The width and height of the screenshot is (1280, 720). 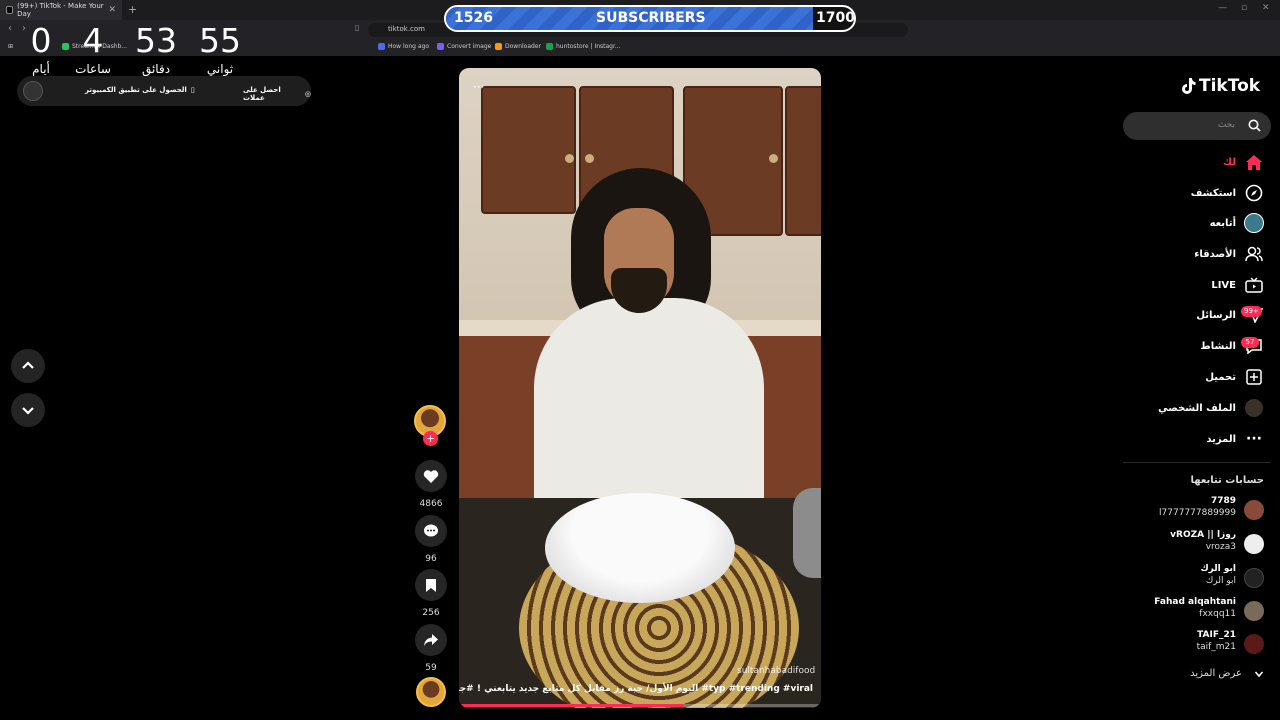 I want to click on bookmark-item: Downloader, so click(x=518, y=46).